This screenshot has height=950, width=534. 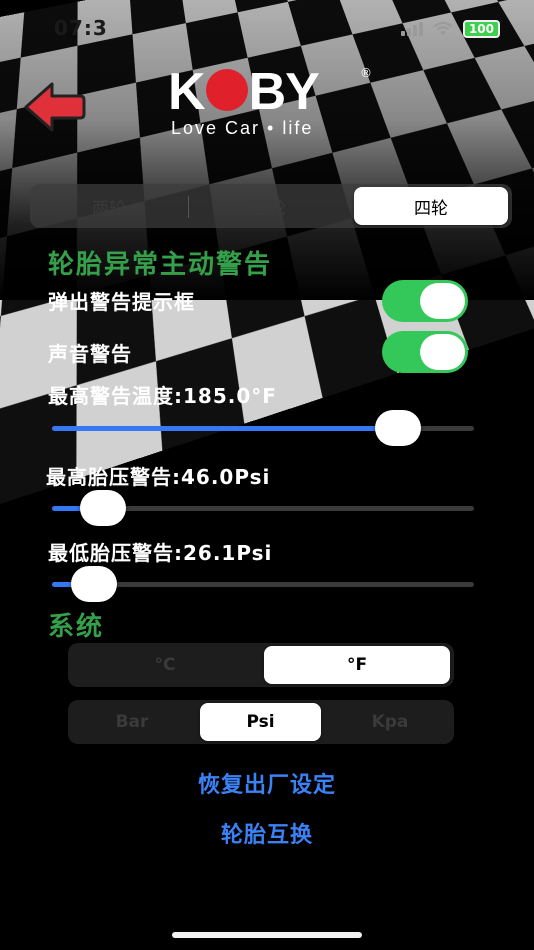 What do you see at coordinates (162, 396) in the screenshot?
I see `max-temp-label: 最高警告温度:185.0°F` at bounding box center [162, 396].